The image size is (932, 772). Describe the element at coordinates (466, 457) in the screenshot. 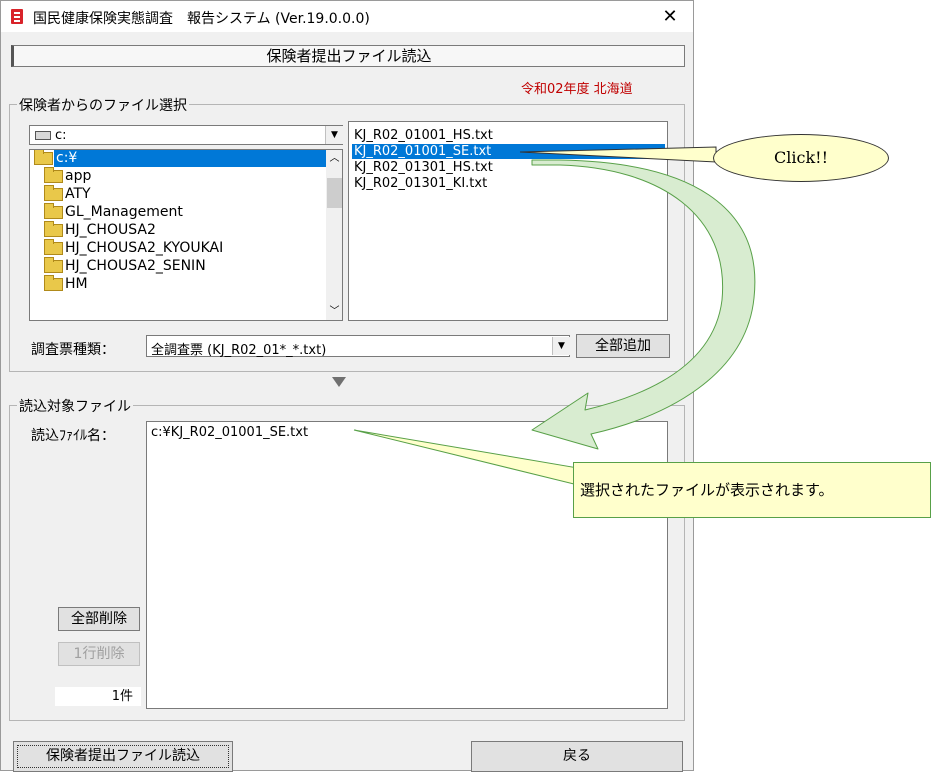

I see `display-note-pointer` at that location.